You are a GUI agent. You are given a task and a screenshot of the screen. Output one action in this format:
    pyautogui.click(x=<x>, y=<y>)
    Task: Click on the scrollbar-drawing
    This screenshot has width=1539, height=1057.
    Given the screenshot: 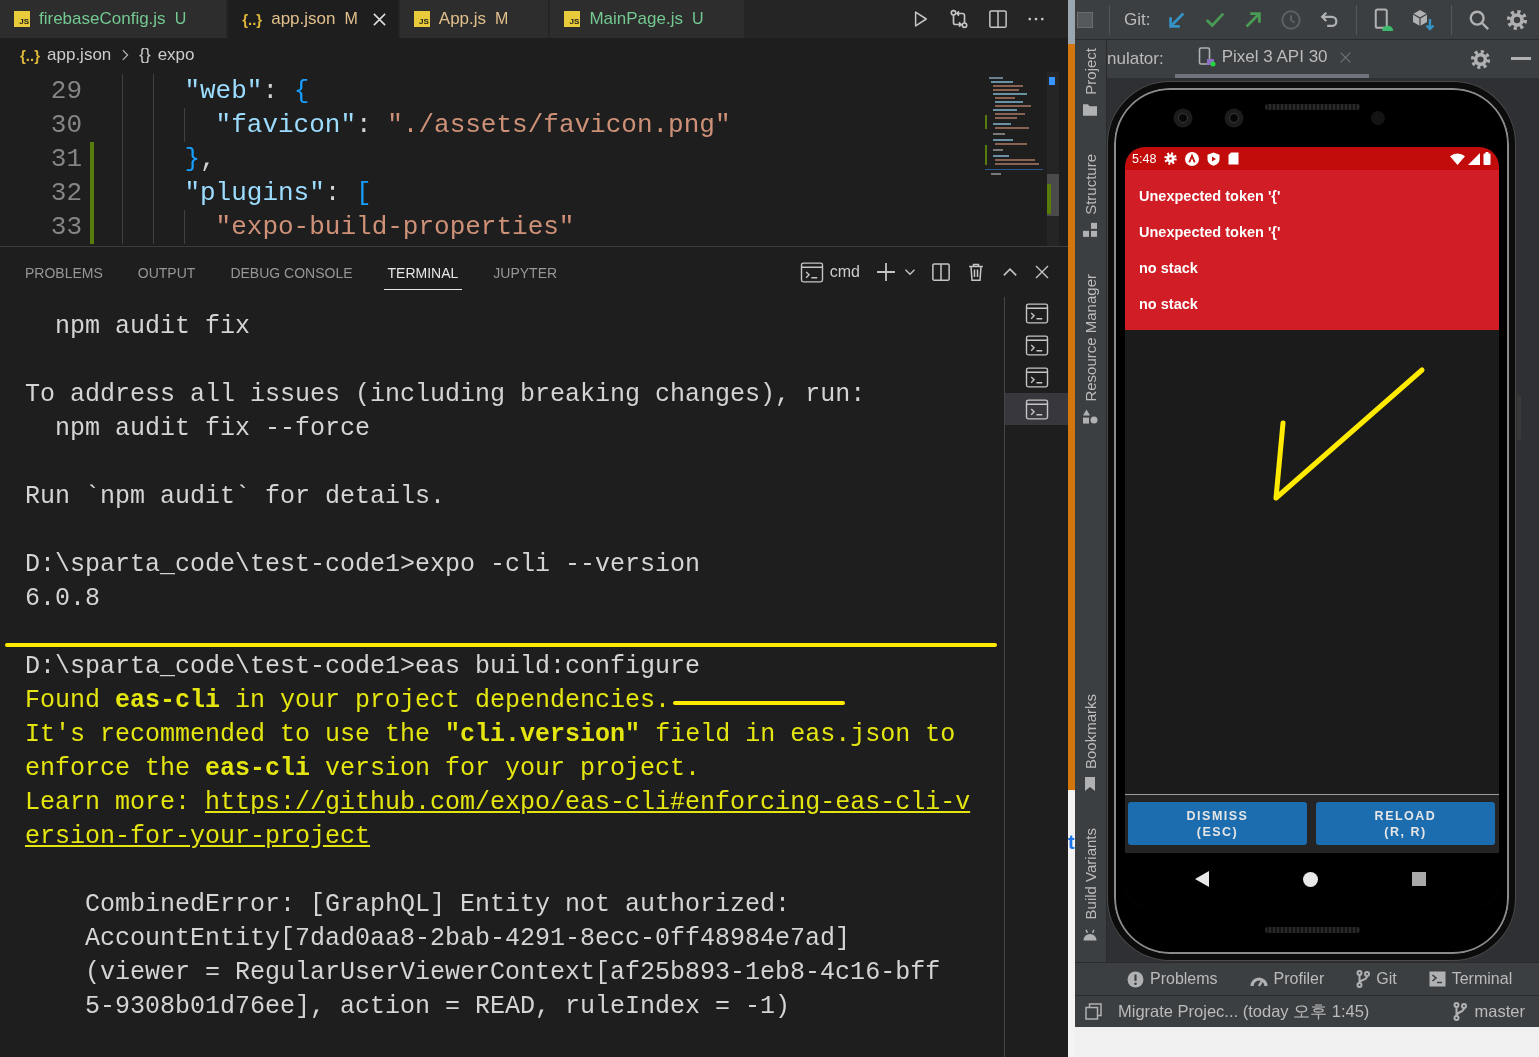 What is the action you would take?
    pyautogui.click(x=1053, y=159)
    